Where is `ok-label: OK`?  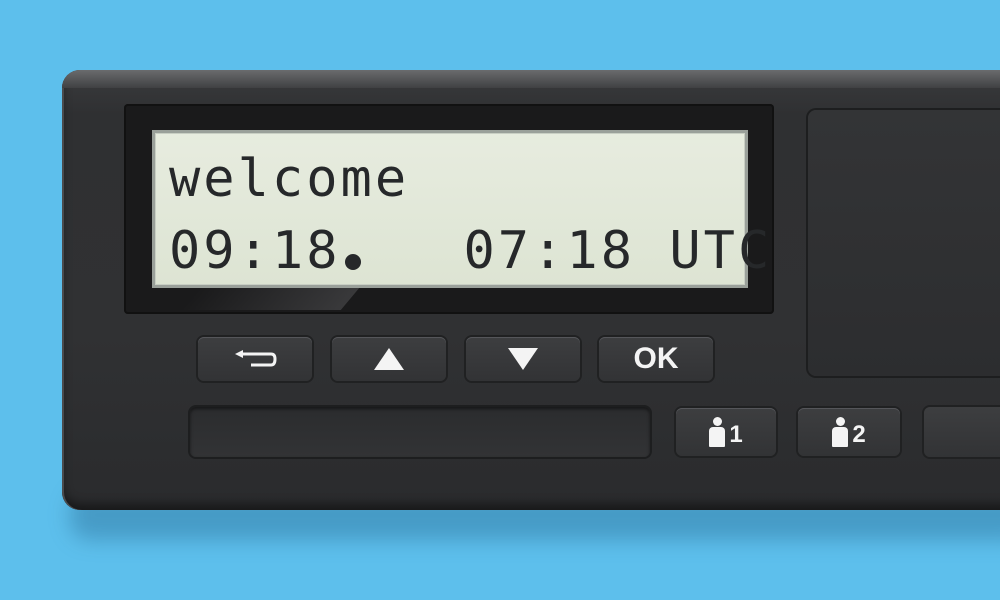
ok-label: OK is located at coordinates (656, 358).